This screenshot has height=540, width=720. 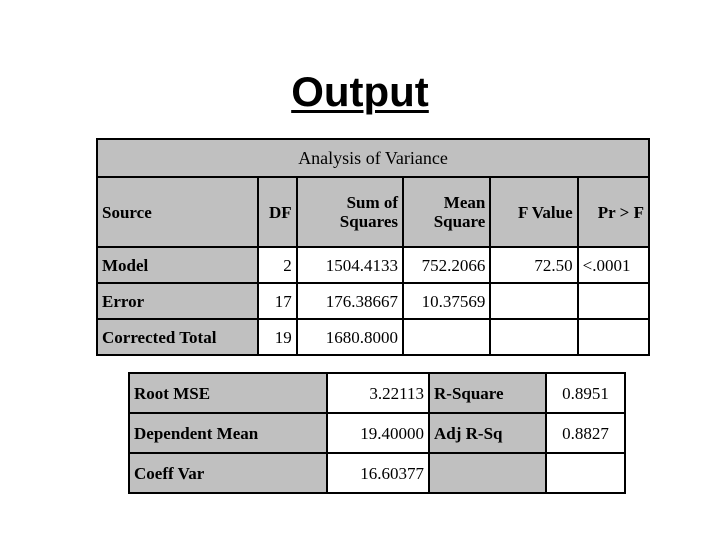 What do you see at coordinates (277, 337) in the screenshot?
I see `cell-df: 19` at bounding box center [277, 337].